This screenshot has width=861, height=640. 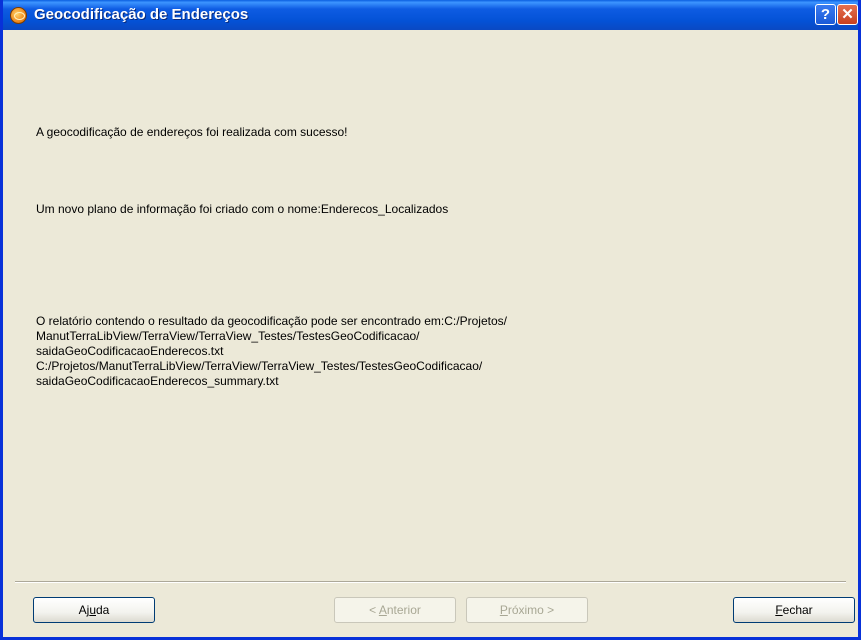 I want to click on btn-label-key: A, so click(x=382, y=610).